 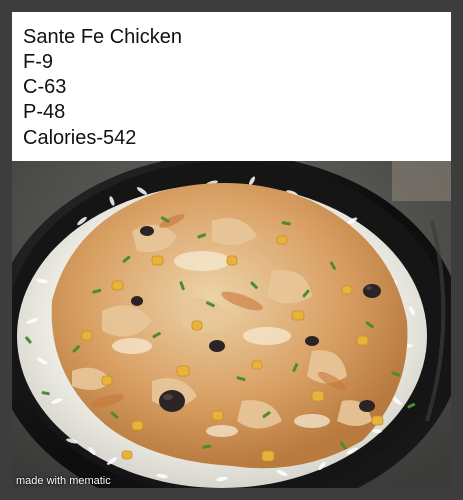 I want to click on carbs-value: C-63, so click(x=45, y=87).